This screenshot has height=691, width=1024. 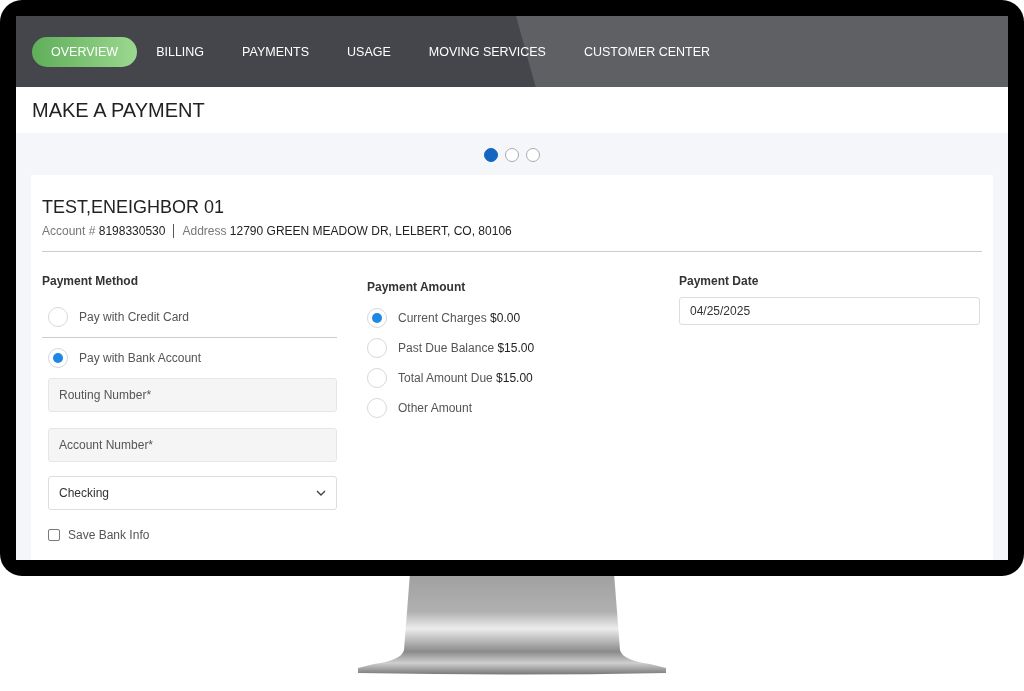 What do you see at coordinates (192, 445) in the screenshot?
I see `account-number-field: Account Number*` at bounding box center [192, 445].